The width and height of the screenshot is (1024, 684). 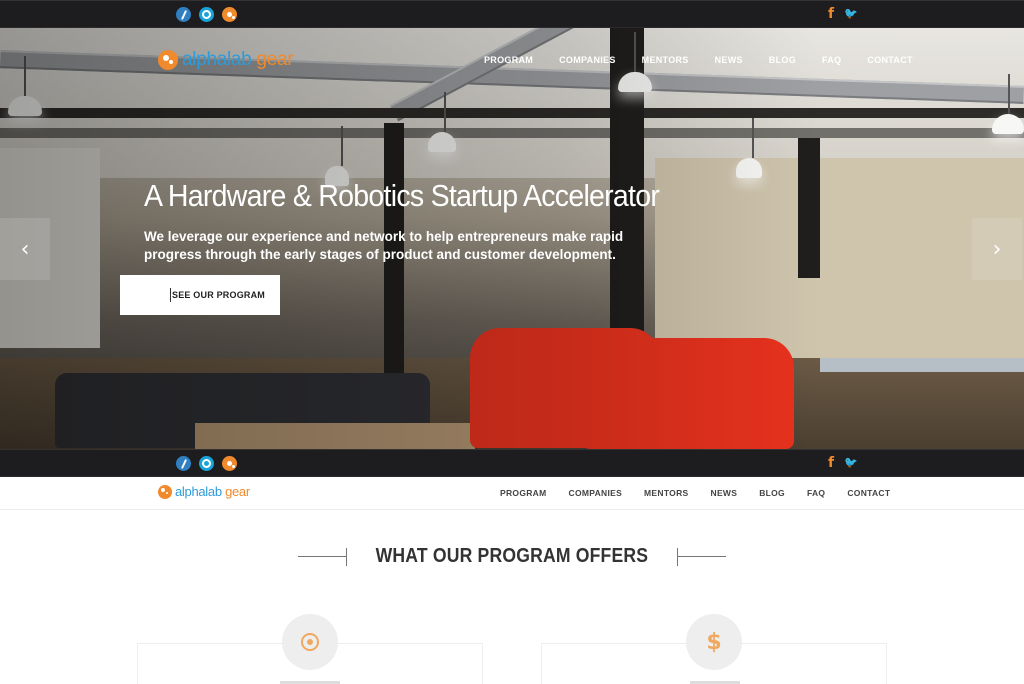 I want to click on target-icon, so click(x=310, y=642).